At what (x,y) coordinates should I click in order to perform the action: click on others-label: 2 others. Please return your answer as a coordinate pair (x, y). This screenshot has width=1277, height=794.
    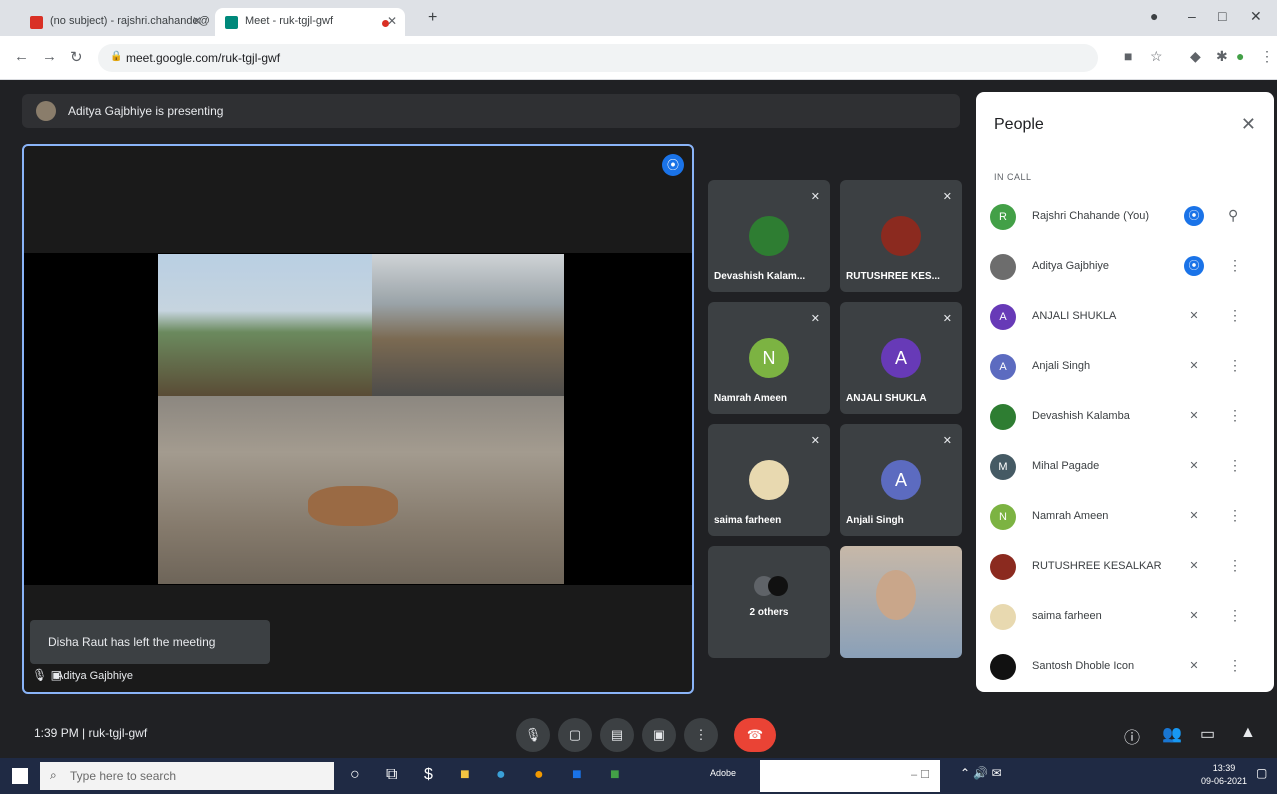
    Looking at the image, I should click on (769, 612).